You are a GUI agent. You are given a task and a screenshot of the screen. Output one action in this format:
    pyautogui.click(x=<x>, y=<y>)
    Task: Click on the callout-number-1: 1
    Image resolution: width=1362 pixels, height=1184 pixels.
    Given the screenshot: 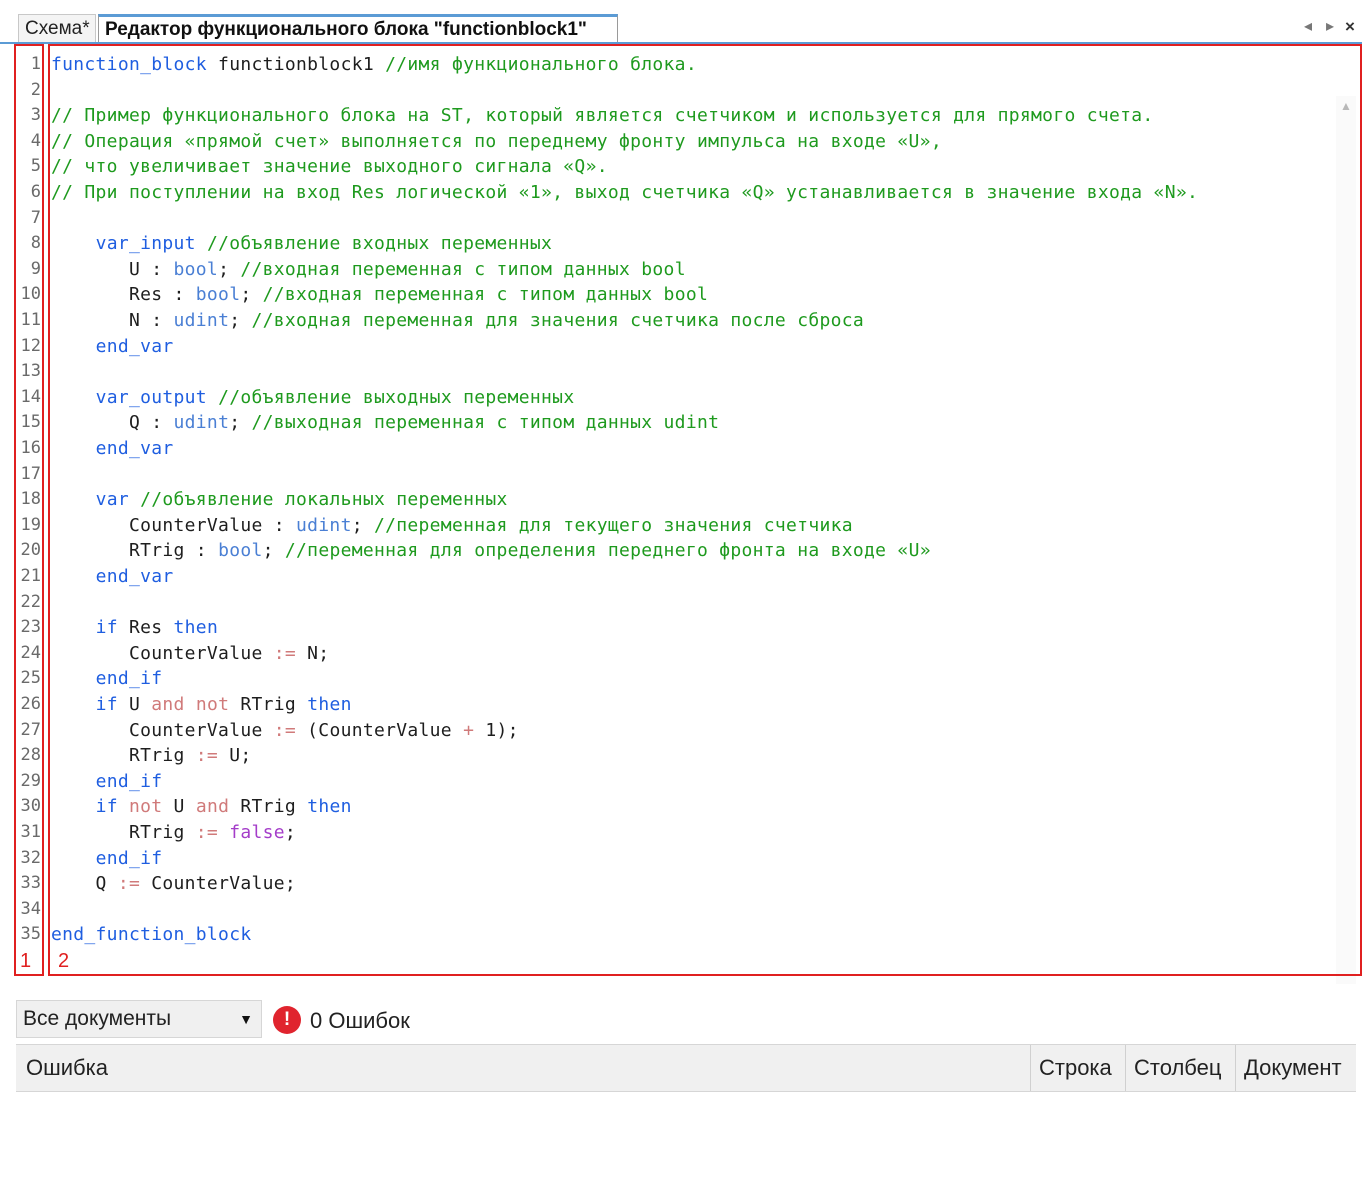 What is the action you would take?
    pyautogui.click(x=26, y=961)
    